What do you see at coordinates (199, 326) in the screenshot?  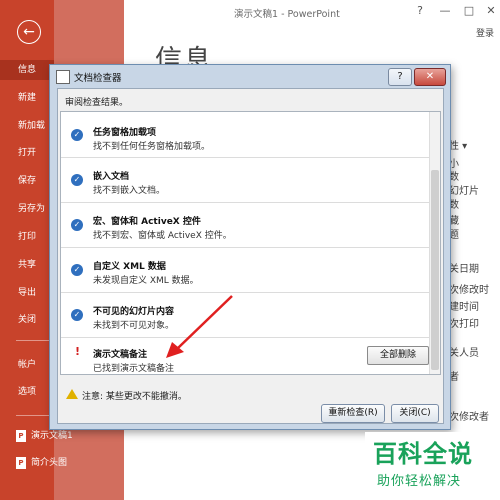 I see `annotation-arrow-icon` at bounding box center [199, 326].